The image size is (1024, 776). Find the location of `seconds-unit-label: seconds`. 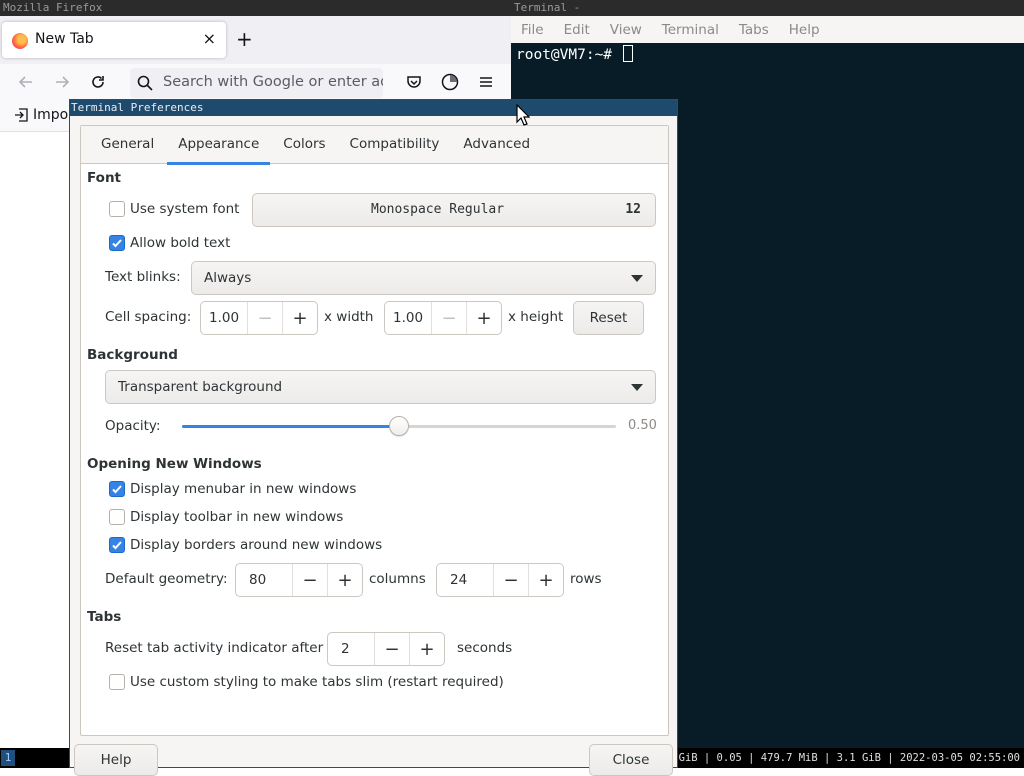

seconds-unit-label: seconds is located at coordinates (485, 648).